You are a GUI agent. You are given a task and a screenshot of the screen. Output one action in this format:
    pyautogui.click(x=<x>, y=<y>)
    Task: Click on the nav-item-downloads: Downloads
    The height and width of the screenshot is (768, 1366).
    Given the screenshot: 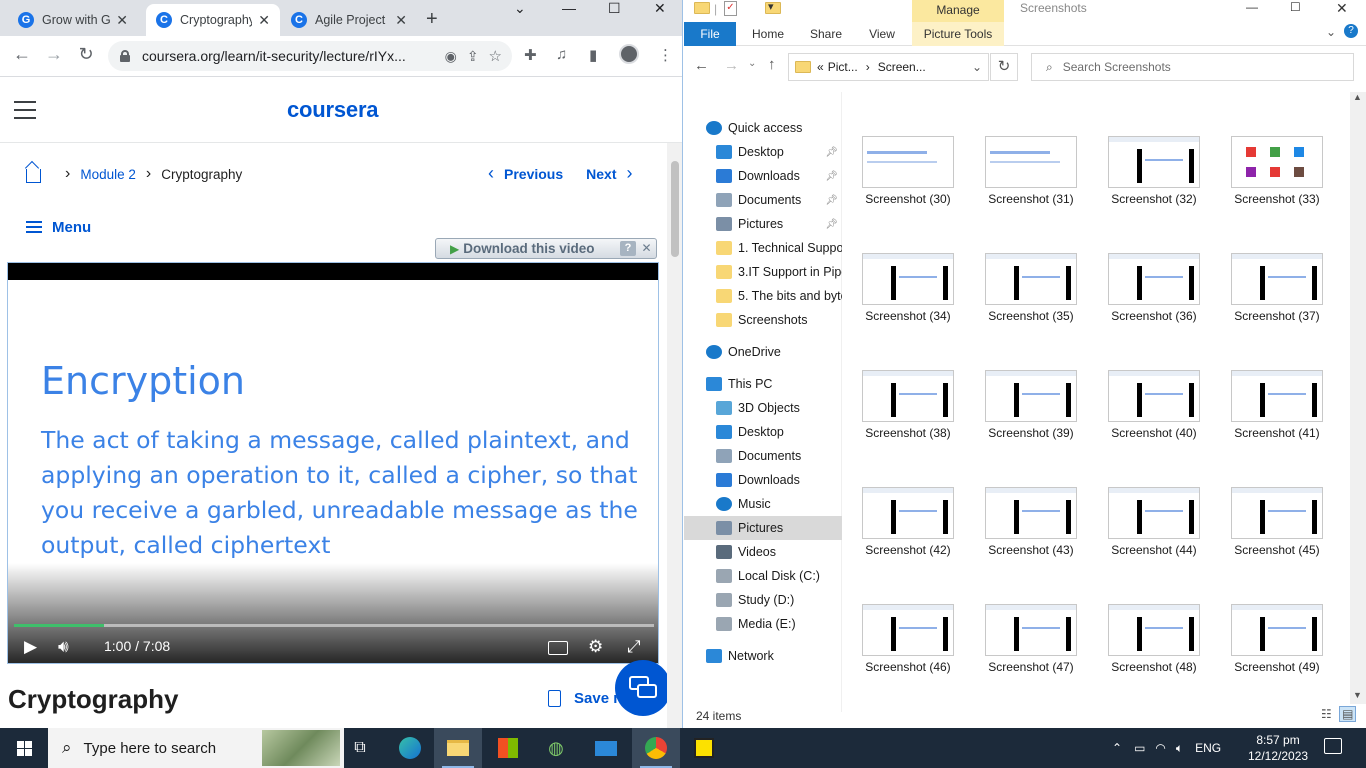 What is the action you would take?
    pyautogui.click(x=763, y=480)
    